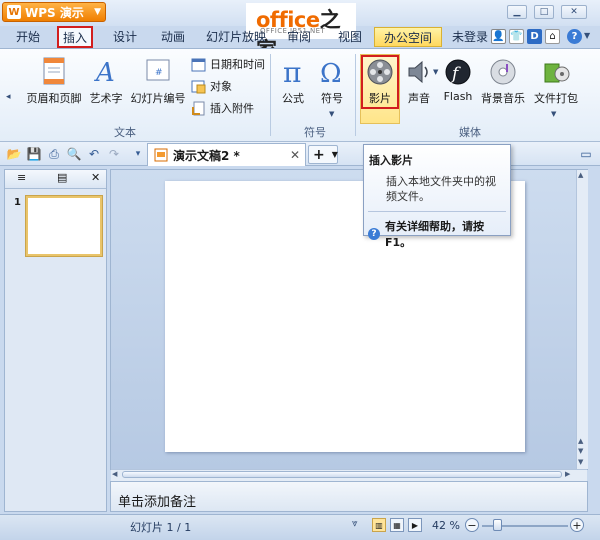 Image resolution: width=600 pixels, height=540 pixels. I want to click on maximize-icon: □, so click(544, 12).